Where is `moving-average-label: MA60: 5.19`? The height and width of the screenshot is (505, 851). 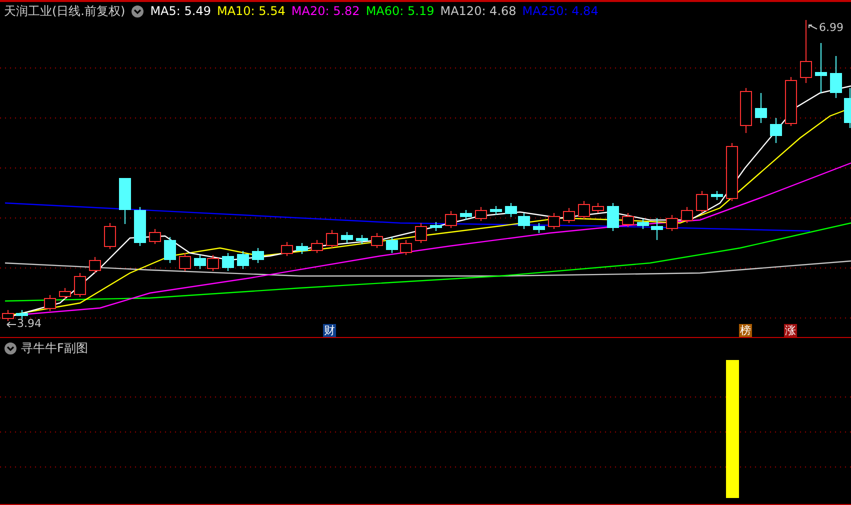 moving-average-label: MA60: 5.19 is located at coordinates (400, 11).